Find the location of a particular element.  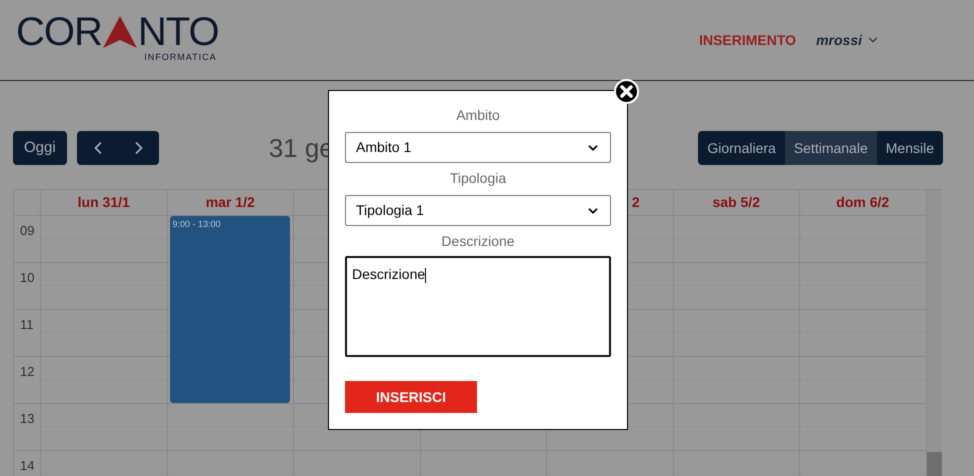

hour-label: 09 is located at coordinates (27, 230).